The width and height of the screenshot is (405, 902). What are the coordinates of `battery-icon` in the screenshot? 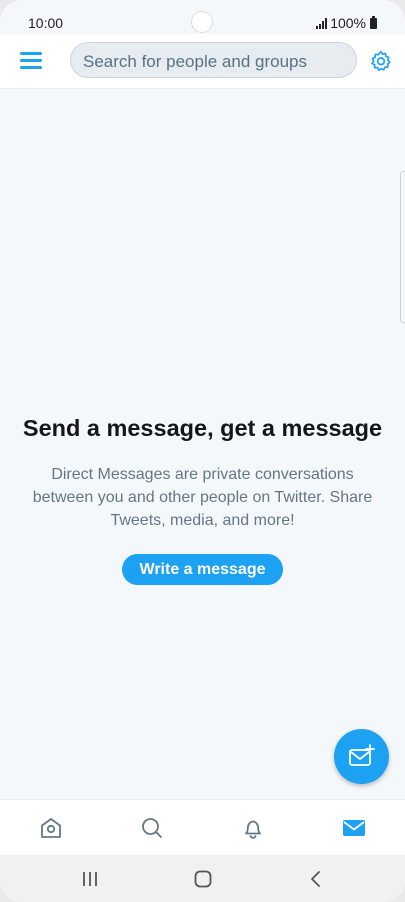 It's located at (373, 22).